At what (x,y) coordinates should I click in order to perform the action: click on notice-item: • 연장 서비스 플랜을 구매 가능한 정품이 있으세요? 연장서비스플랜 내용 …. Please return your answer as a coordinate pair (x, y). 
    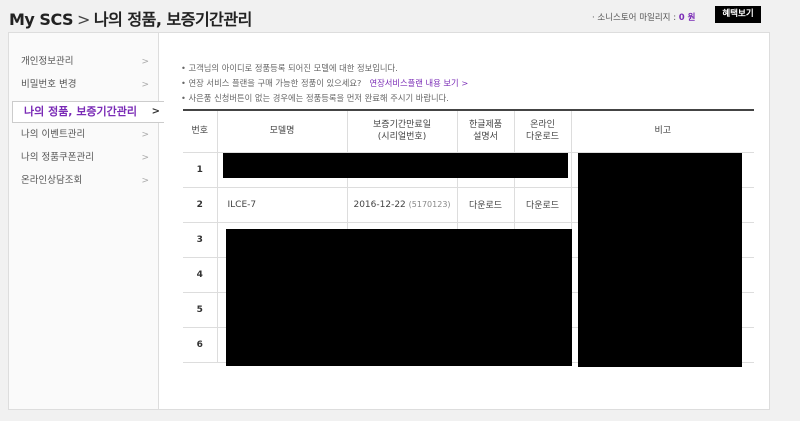
    Looking at the image, I should click on (324, 83).